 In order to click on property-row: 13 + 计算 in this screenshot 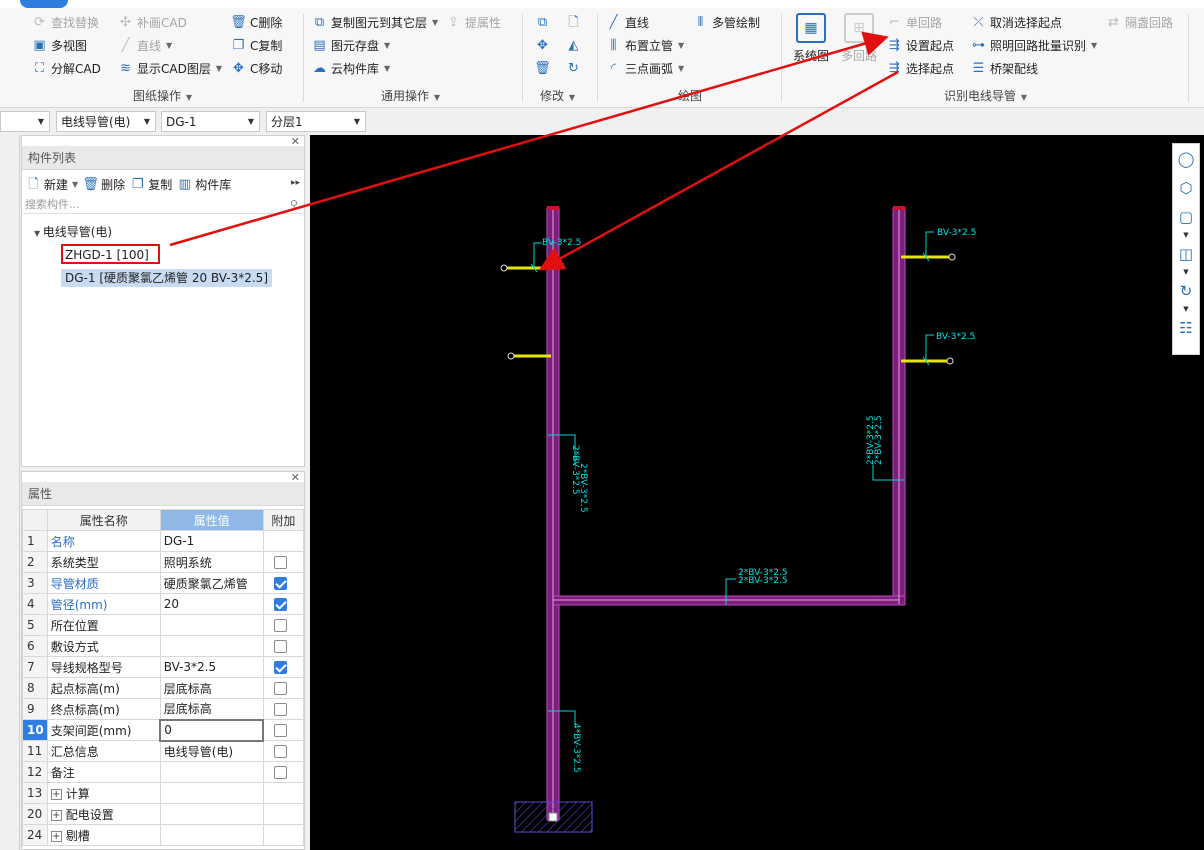, I will do `click(163, 793)`.